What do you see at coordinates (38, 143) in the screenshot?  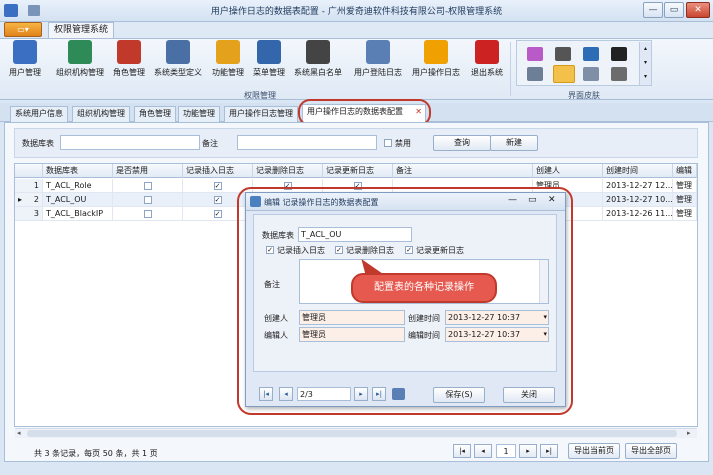 I see `table-filter-label: 数据库表` at bounding box center [38, 143].